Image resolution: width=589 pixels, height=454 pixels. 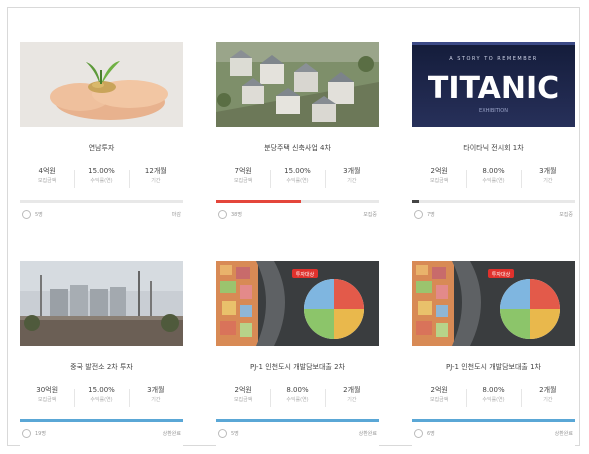 What do you see at coordinates (101, 215) in the screenshot?
I see `card-footer: 5명 마감` at bounding box center [101, 215].